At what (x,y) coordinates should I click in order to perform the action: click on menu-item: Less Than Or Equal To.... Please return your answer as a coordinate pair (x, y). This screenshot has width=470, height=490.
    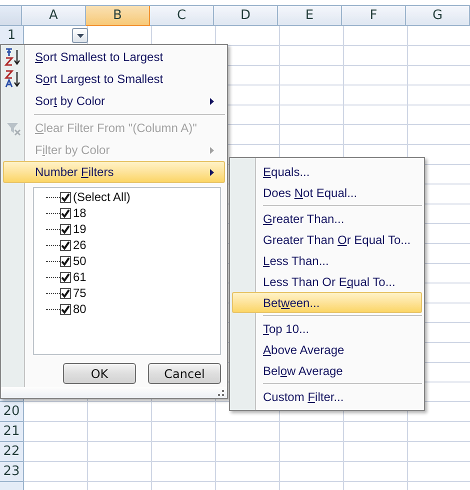
    Looking at the image, I should click on (327, 281).